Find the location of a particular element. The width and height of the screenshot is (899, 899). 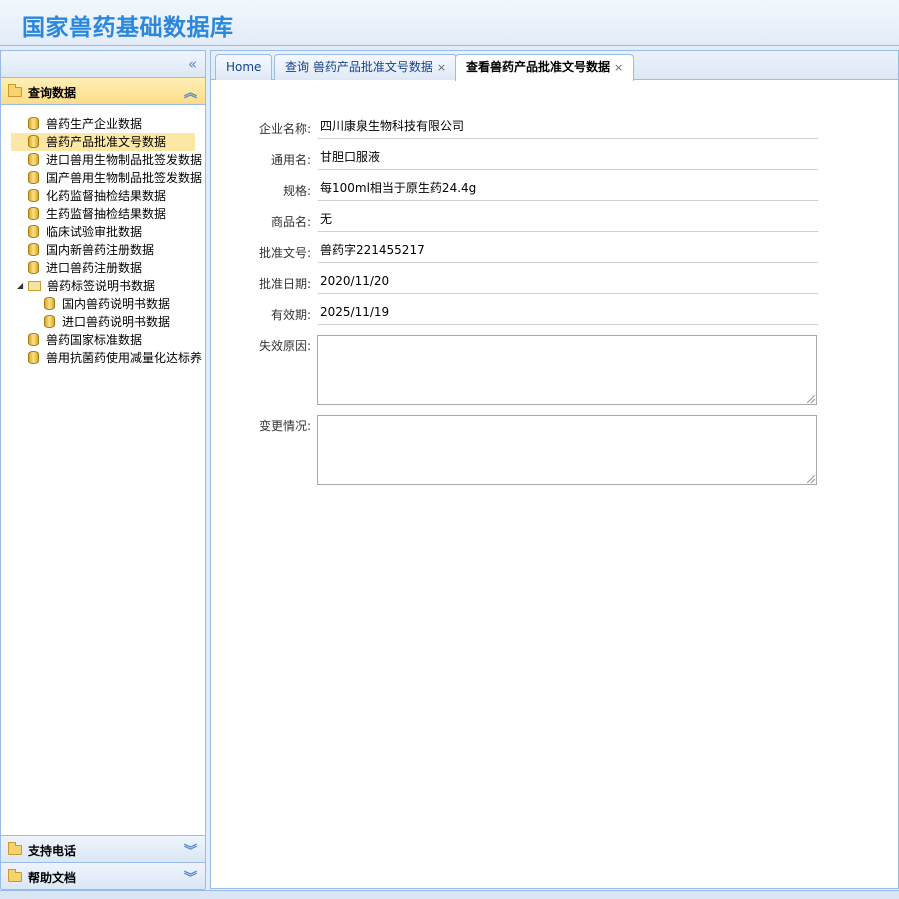

field-label: 商品名: is located at coordinates (290, 222).